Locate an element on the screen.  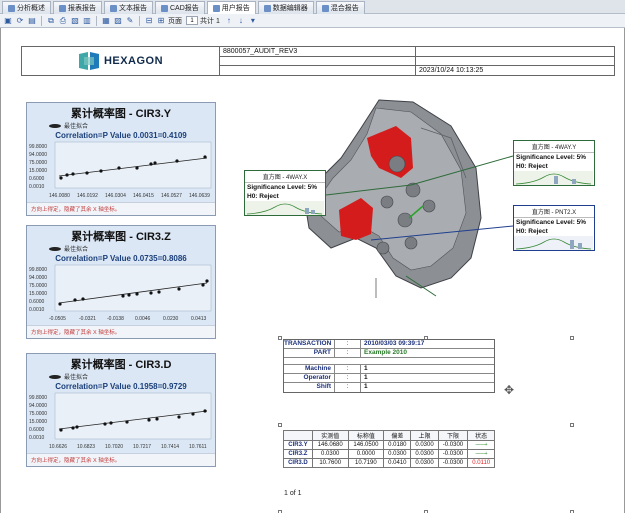
move-icon: ✥ is located at coordinates (509, 390).